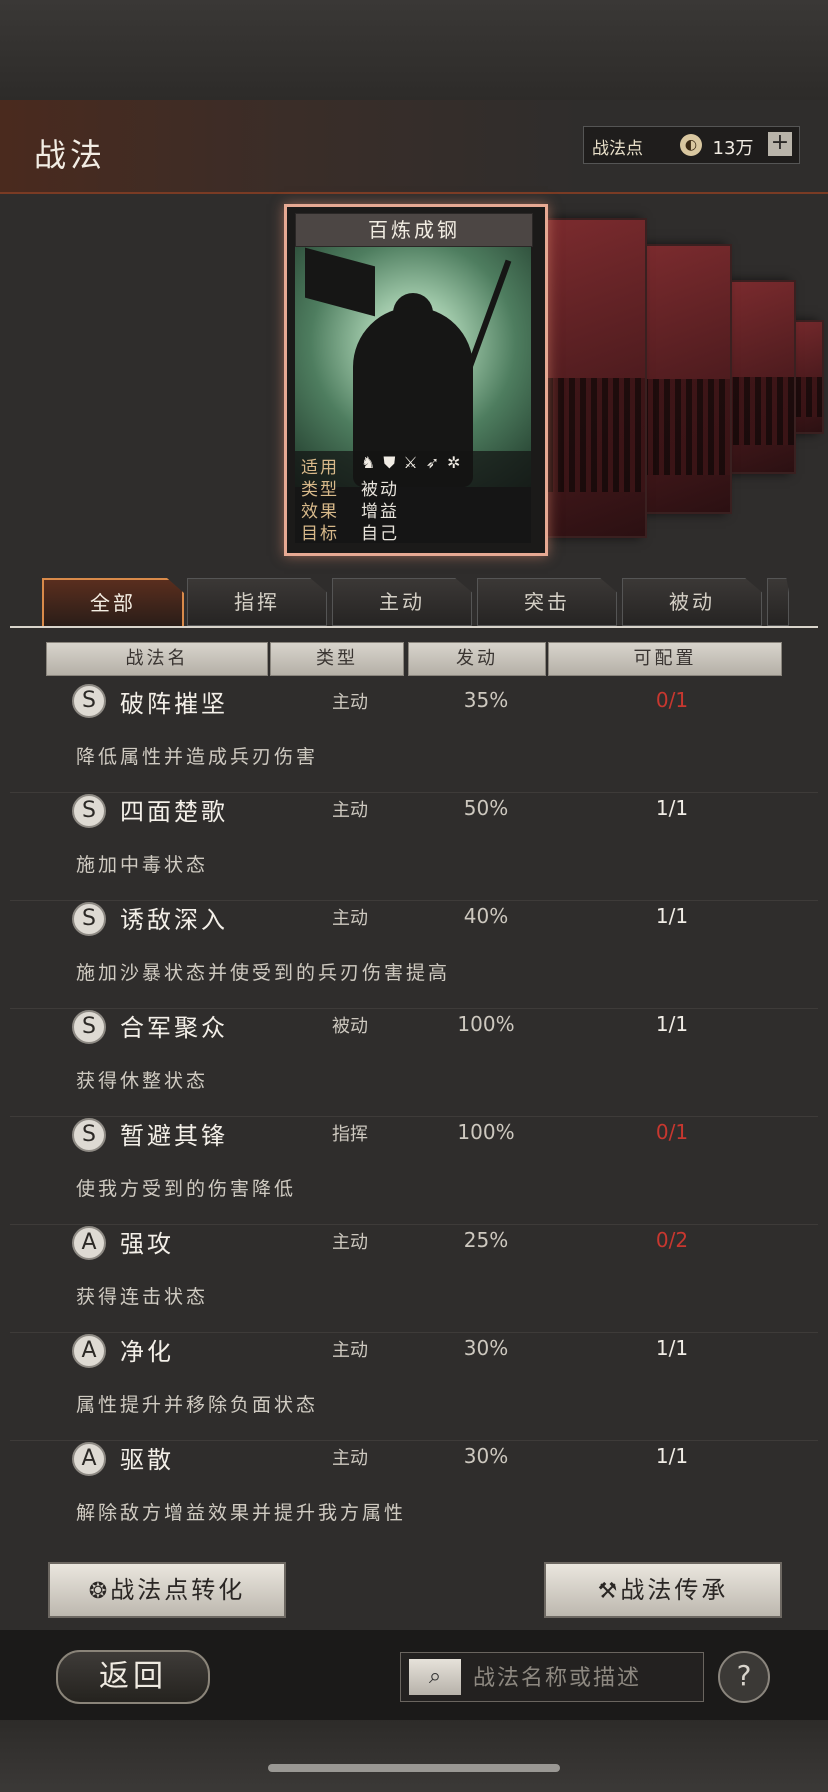 The image size is (828, 1792). Describe the element at coordinates (436, 462) in the screenshot. I see `spear-icon: ➶` at that location.